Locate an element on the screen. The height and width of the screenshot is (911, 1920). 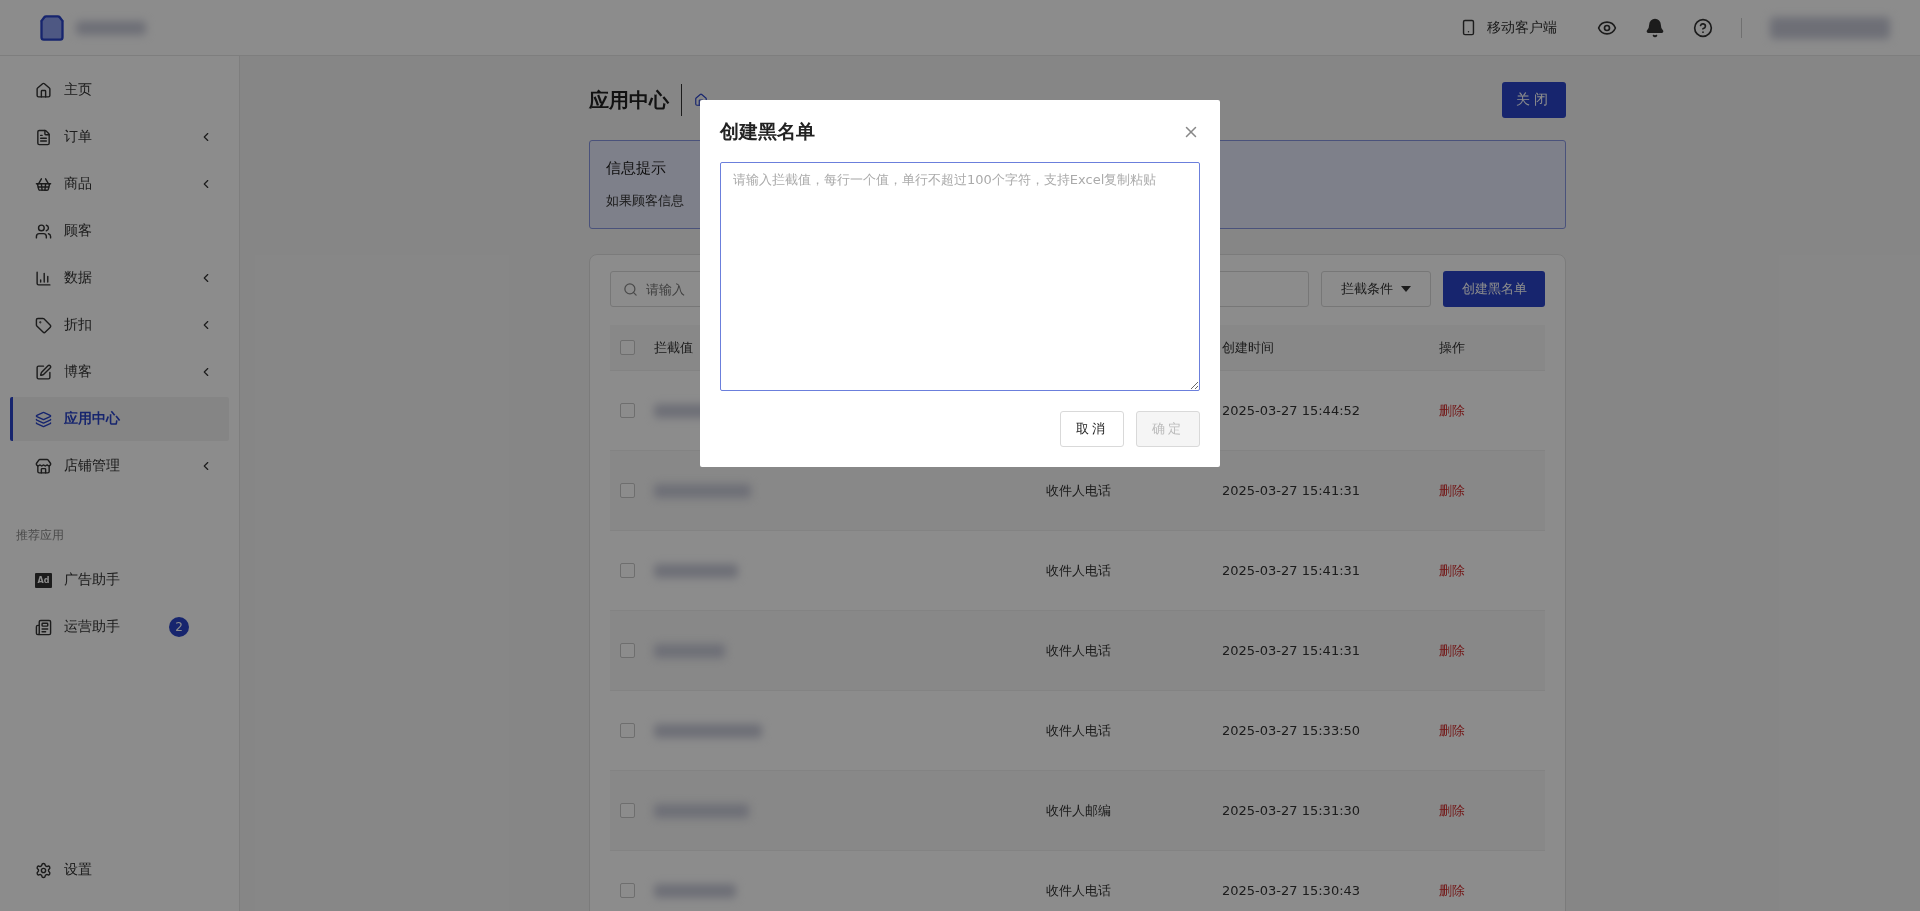
create-button: 创建黑名单 is located at coordinates (1494, 289).